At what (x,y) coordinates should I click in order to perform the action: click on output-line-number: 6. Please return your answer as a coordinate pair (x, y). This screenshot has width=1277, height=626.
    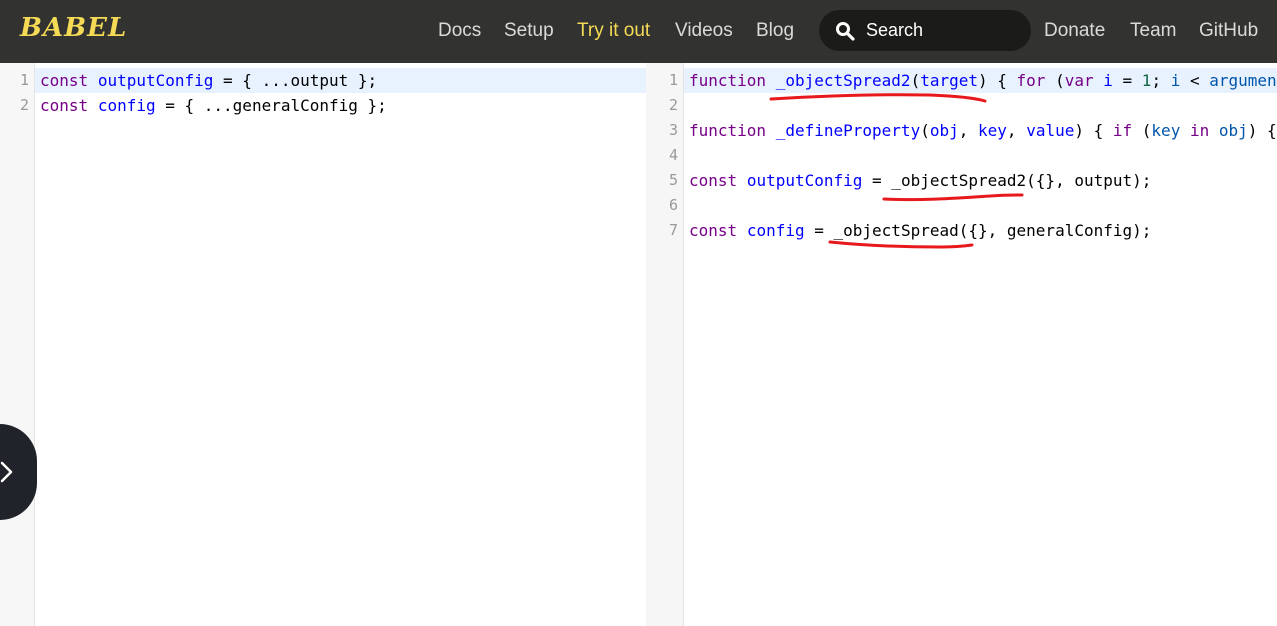
    Looking at the image, I should click on (673, 205).